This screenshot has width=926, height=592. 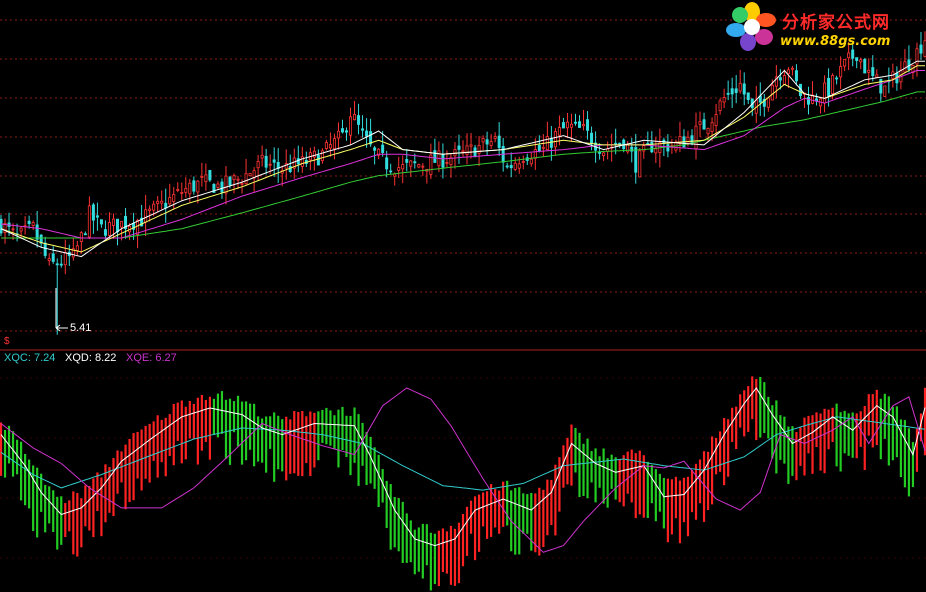 I want to click on low-price-marker, so click(x=61, y=310).